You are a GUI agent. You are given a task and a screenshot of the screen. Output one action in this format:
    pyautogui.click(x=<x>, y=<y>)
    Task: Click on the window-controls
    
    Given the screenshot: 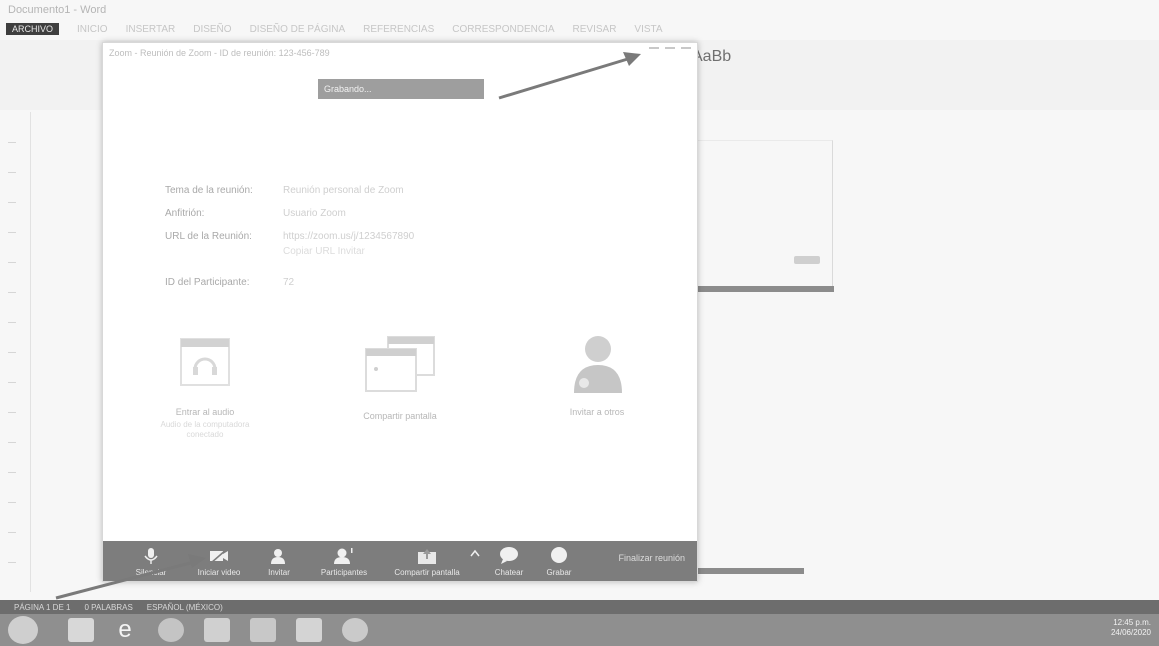 What is the action you would take?
    pyautogui.click(x=670, y=52)
    